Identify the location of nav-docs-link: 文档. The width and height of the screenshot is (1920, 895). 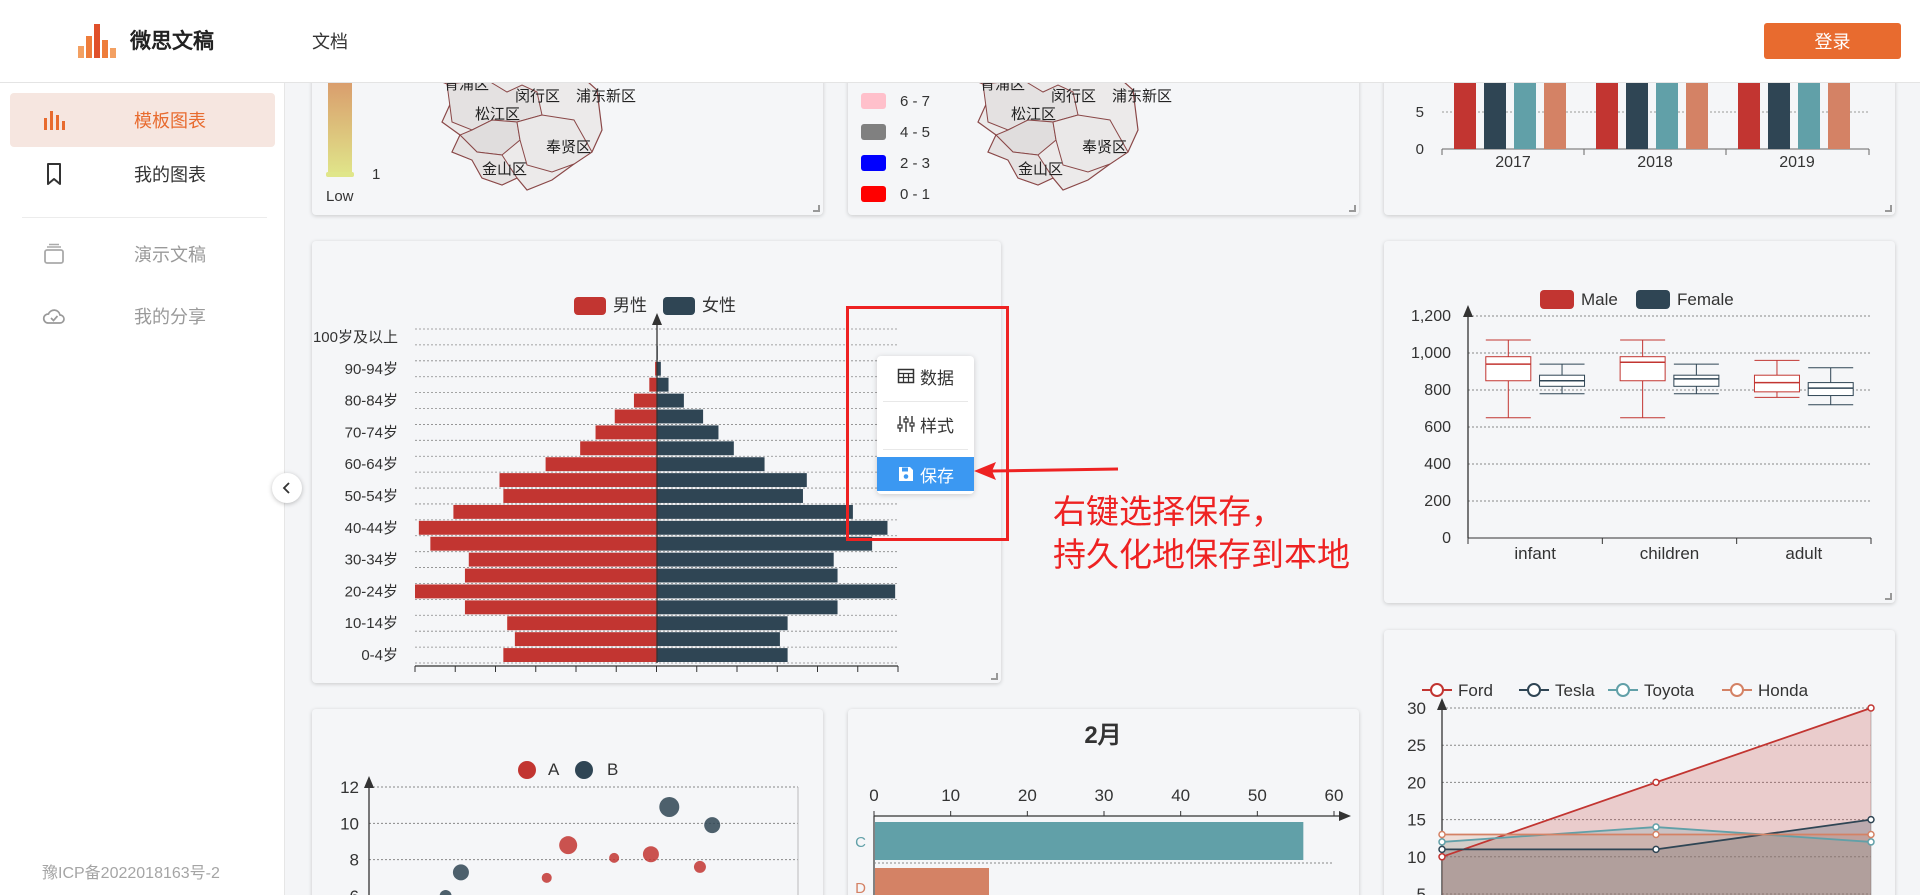
(330, 41).